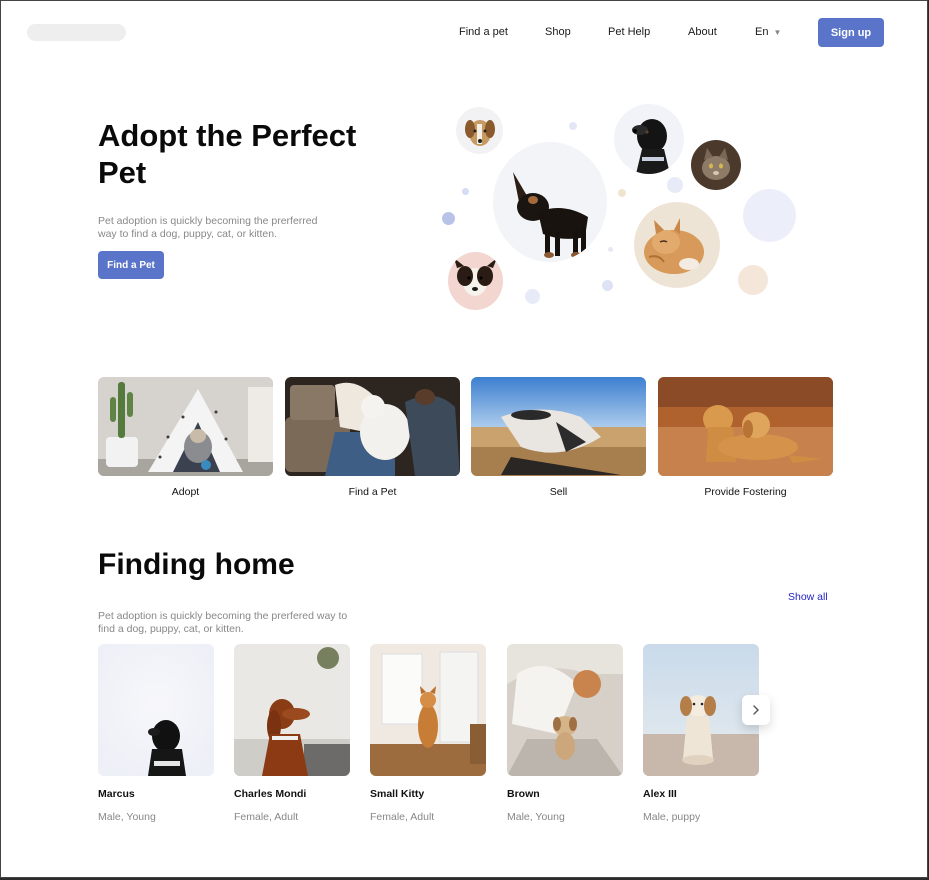 Image resolution: width=929 pixels, height=880 pixels. What do you see at coordinates (702, 32) in the screenshot?
I see `nav-about: About` at bounding box center [702, 32].